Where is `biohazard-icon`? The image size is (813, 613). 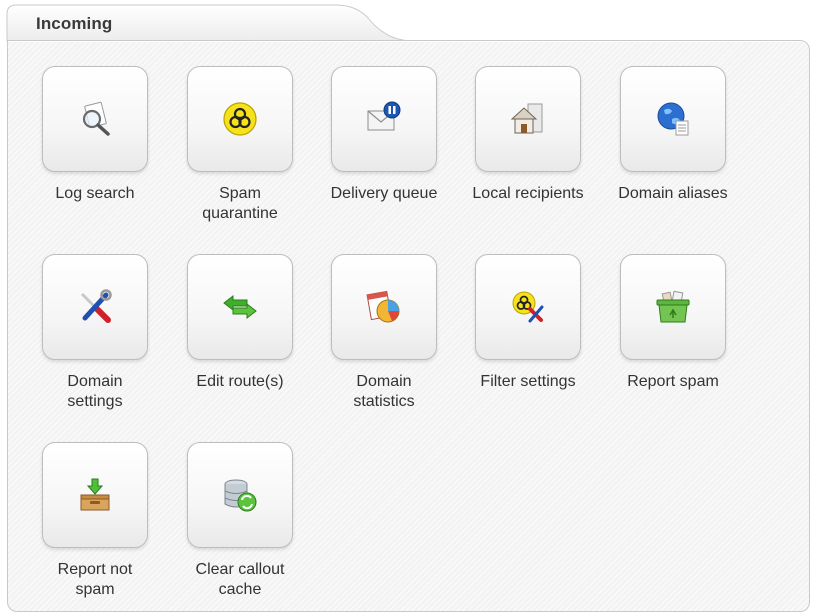 biohazard-icon is located at coordinates (240, 119).